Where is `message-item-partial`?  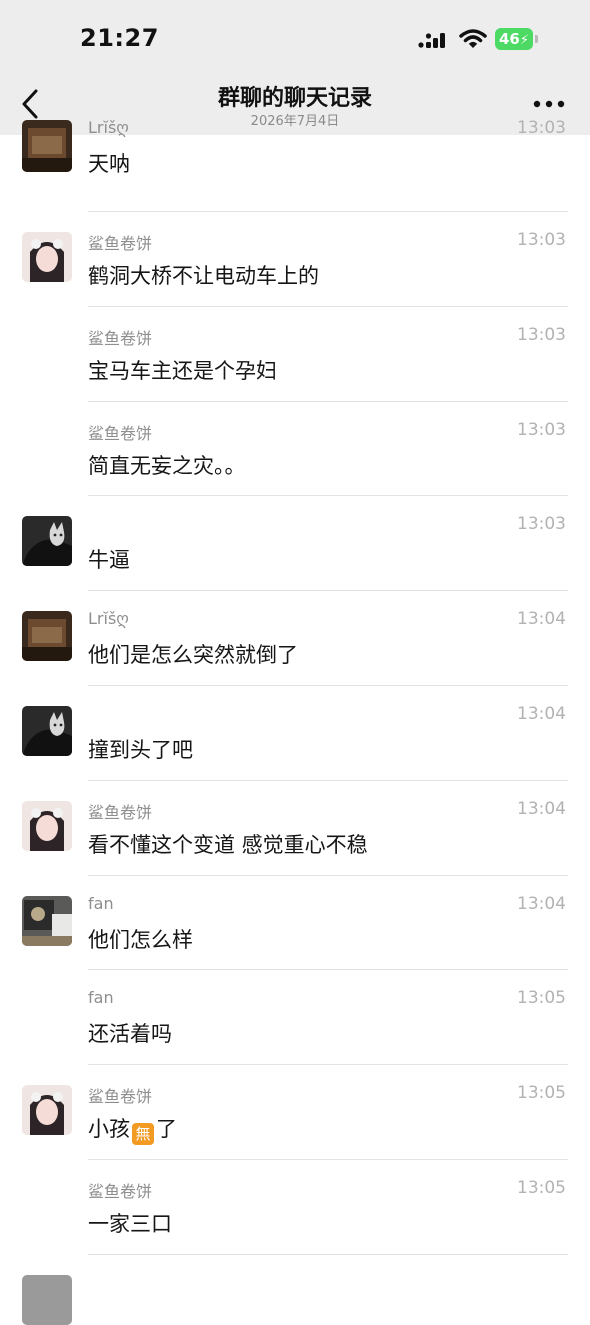
message-item-partial is located at coordinates (295, 1290).